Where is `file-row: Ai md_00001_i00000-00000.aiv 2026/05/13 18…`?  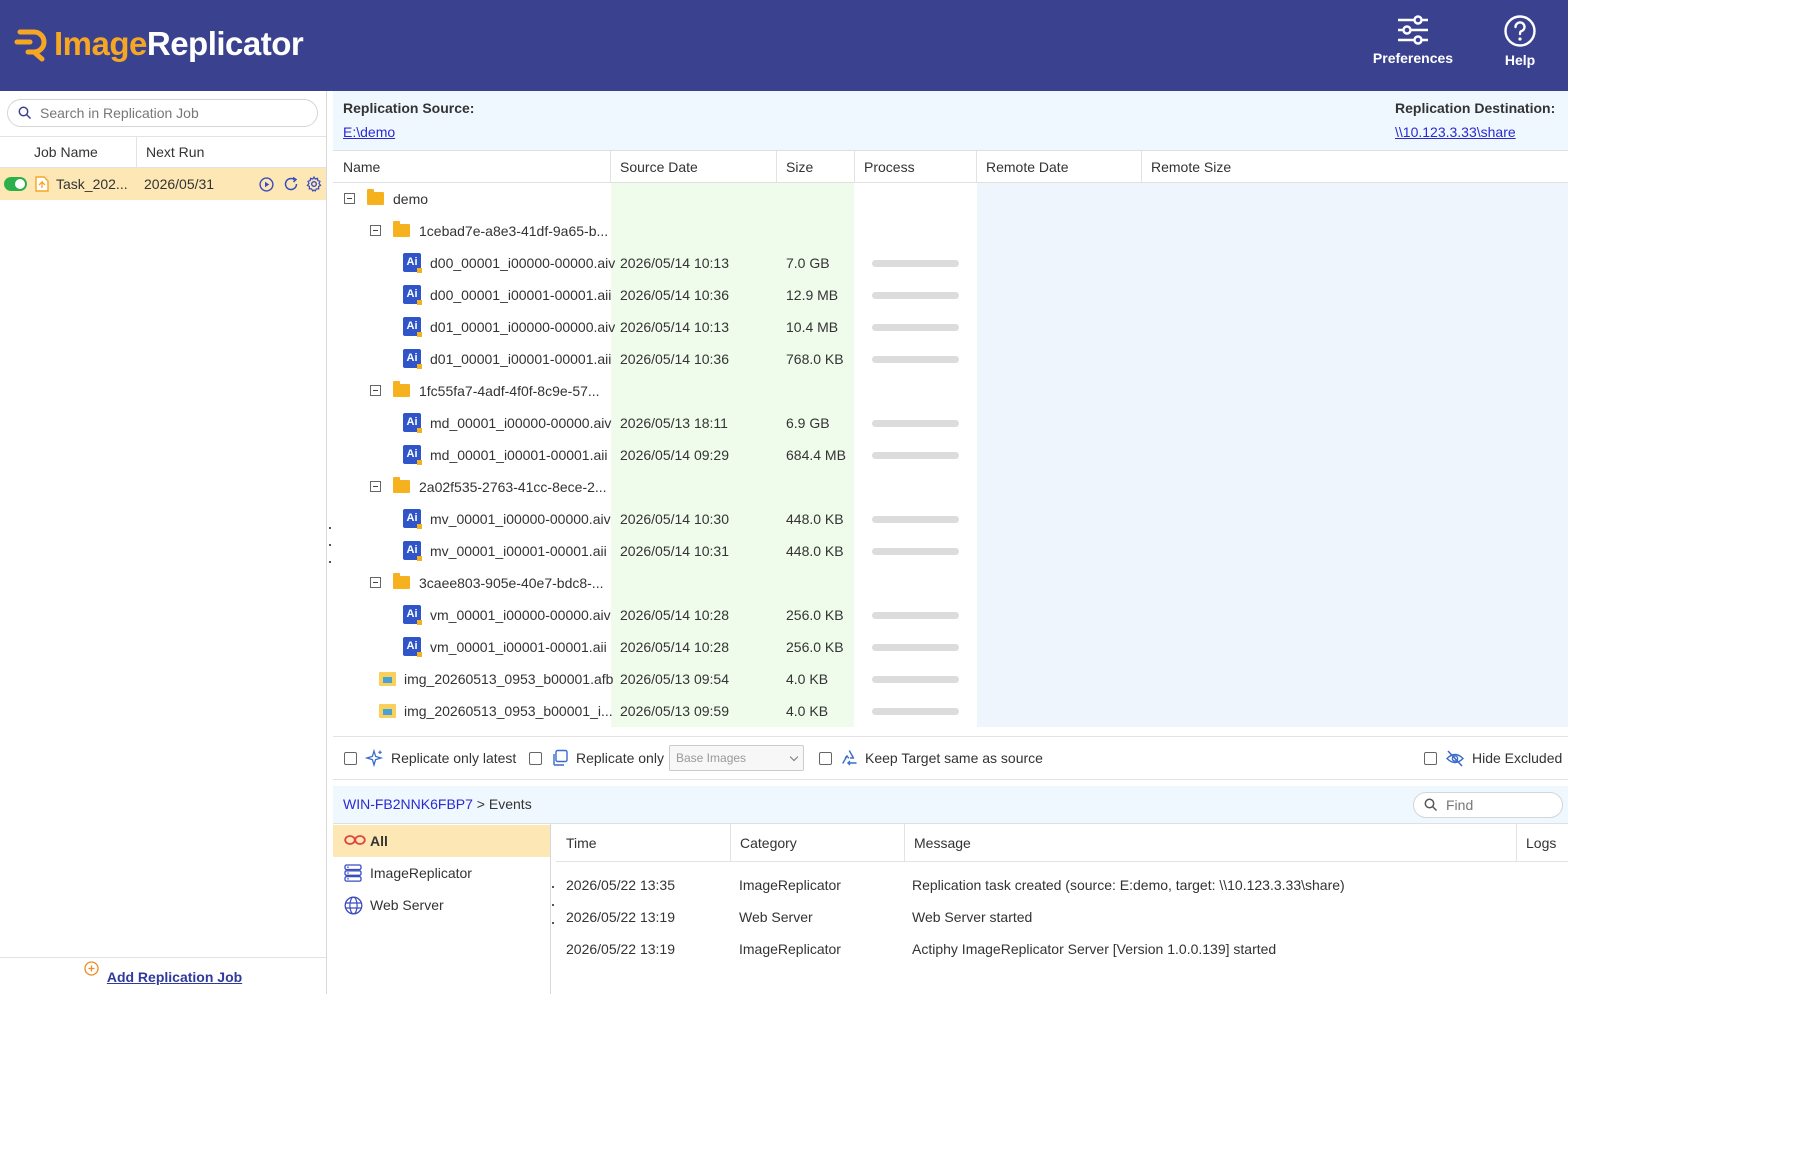
file-row: Ai md_00001_i00000-00000.aiv 2026/05/13 18… is located at coordinates (950, 423).